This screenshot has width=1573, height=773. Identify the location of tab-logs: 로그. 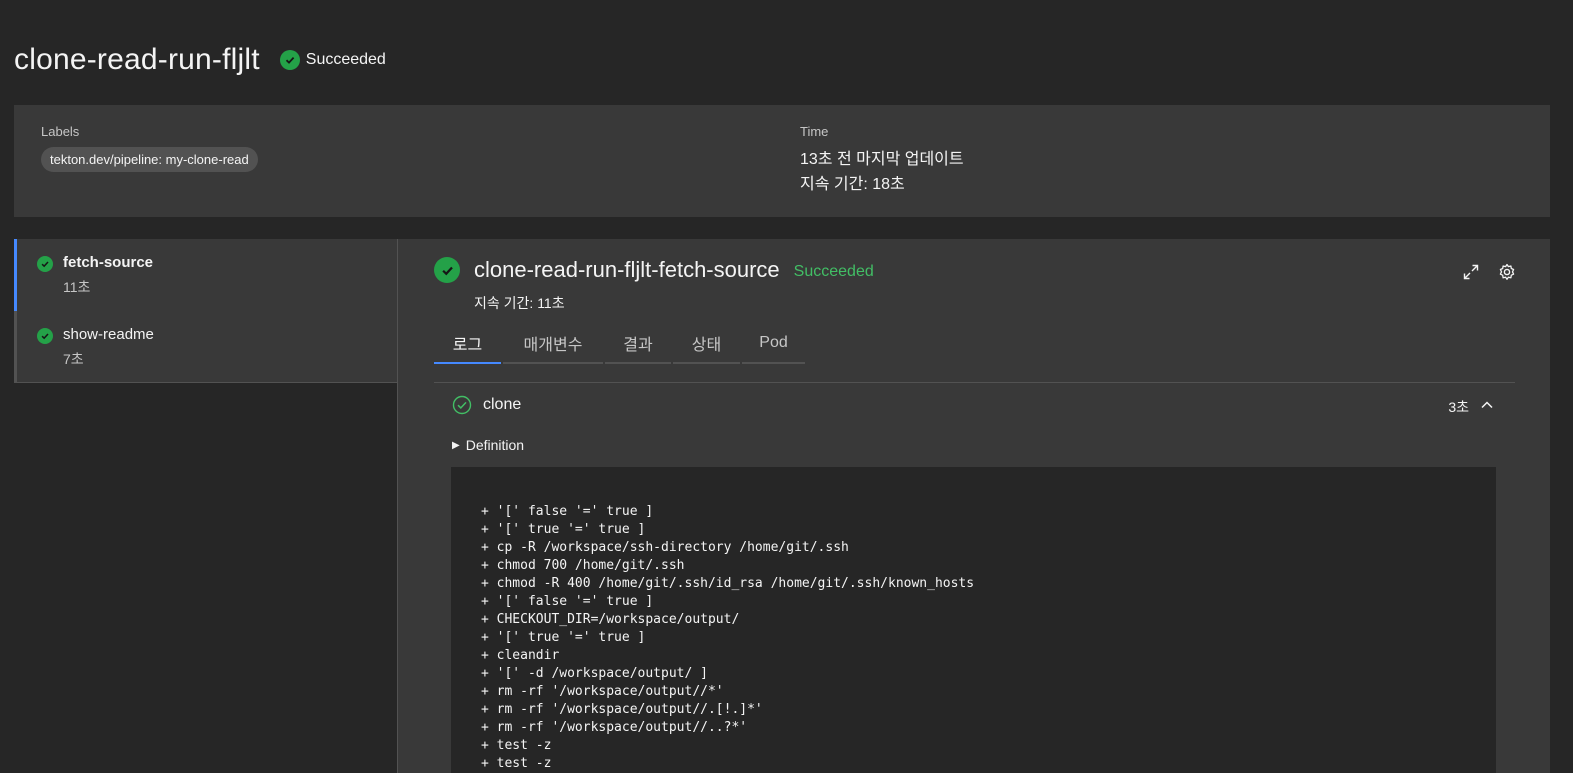
(467, 344).